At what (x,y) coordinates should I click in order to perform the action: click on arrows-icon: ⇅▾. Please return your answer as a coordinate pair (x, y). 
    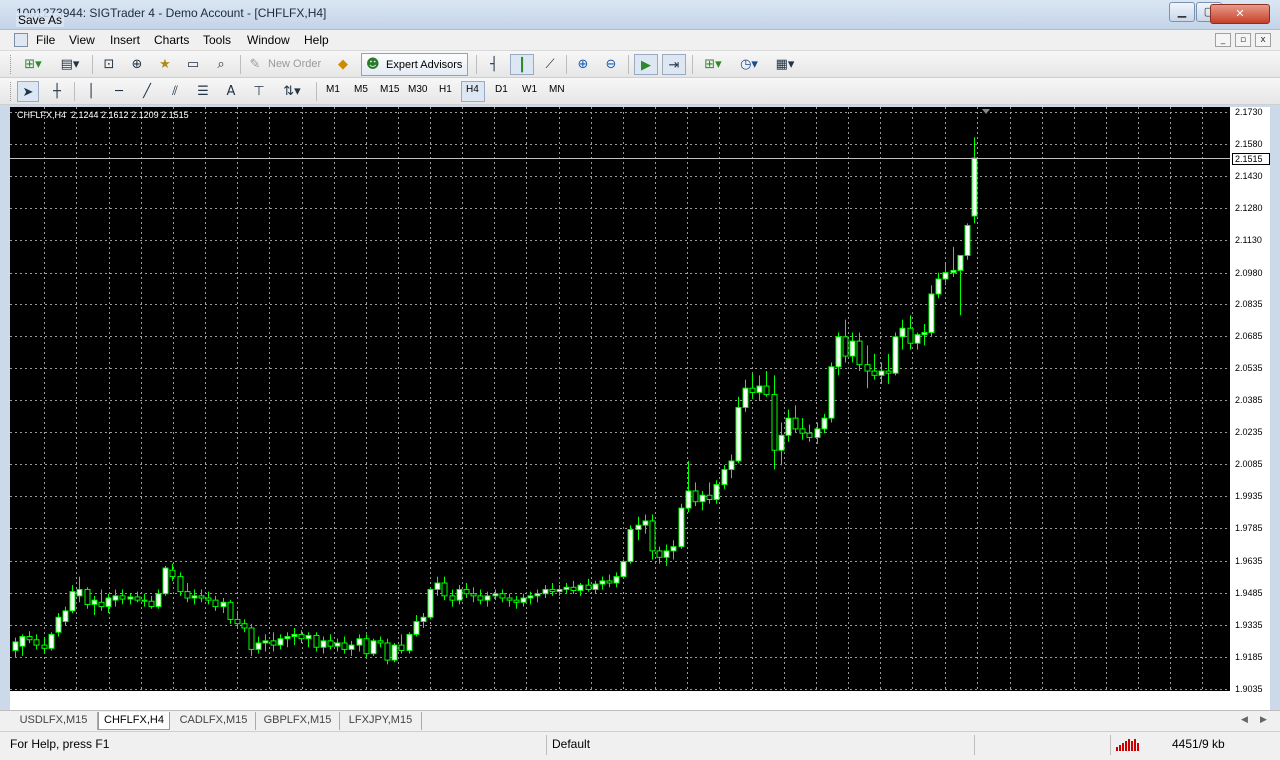
    Looking at the image, I should click on (292, 91).